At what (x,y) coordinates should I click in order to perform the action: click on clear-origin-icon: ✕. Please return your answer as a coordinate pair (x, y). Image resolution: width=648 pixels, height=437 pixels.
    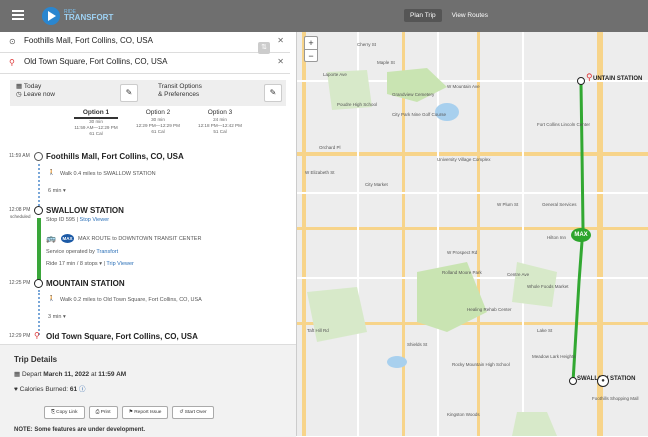
    Looking at the image, I should click on (280, 40).